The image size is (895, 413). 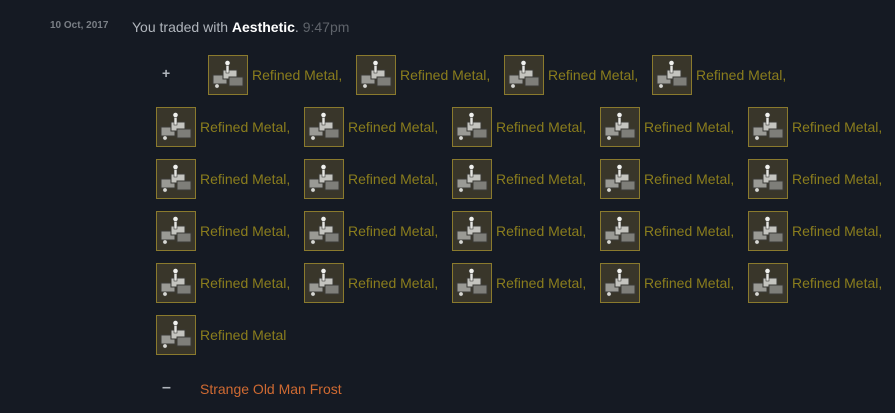 I want to click on trade-summary-suffix: ., so click(x=298, y=27).